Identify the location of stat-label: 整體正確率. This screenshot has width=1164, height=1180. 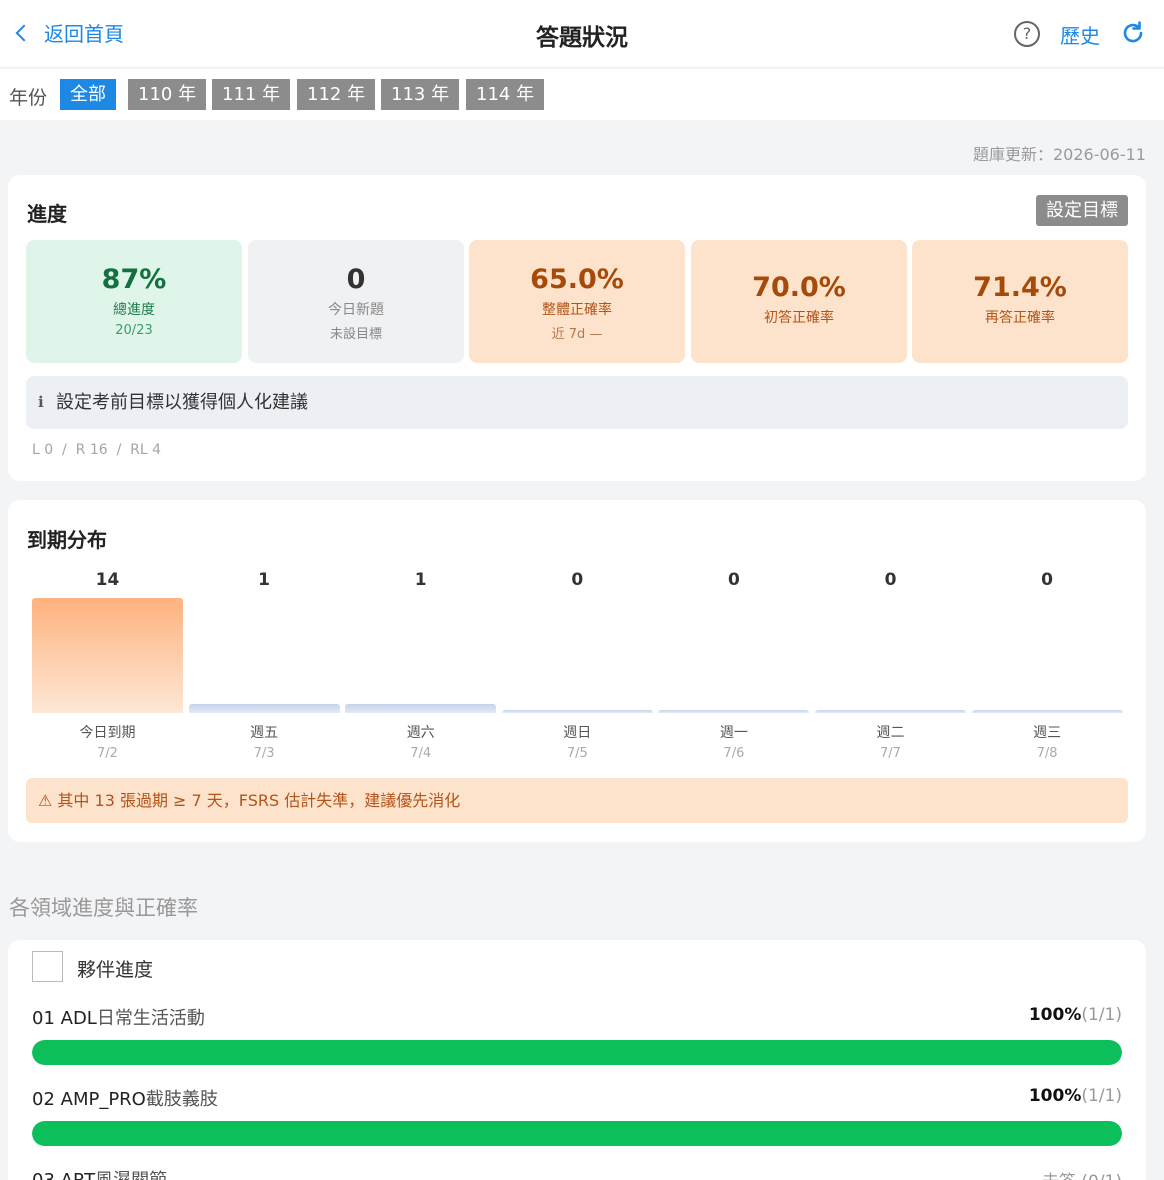
(577, 310).